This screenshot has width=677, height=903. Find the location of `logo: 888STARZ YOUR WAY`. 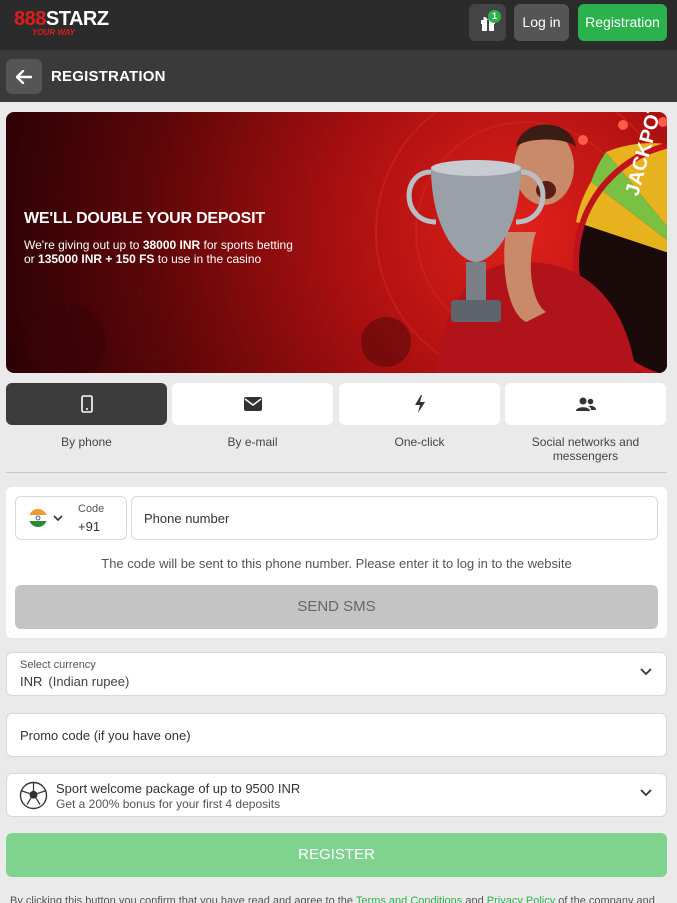

logo: 888STARZ YOUR WAY is located at coordinates (61, 23).